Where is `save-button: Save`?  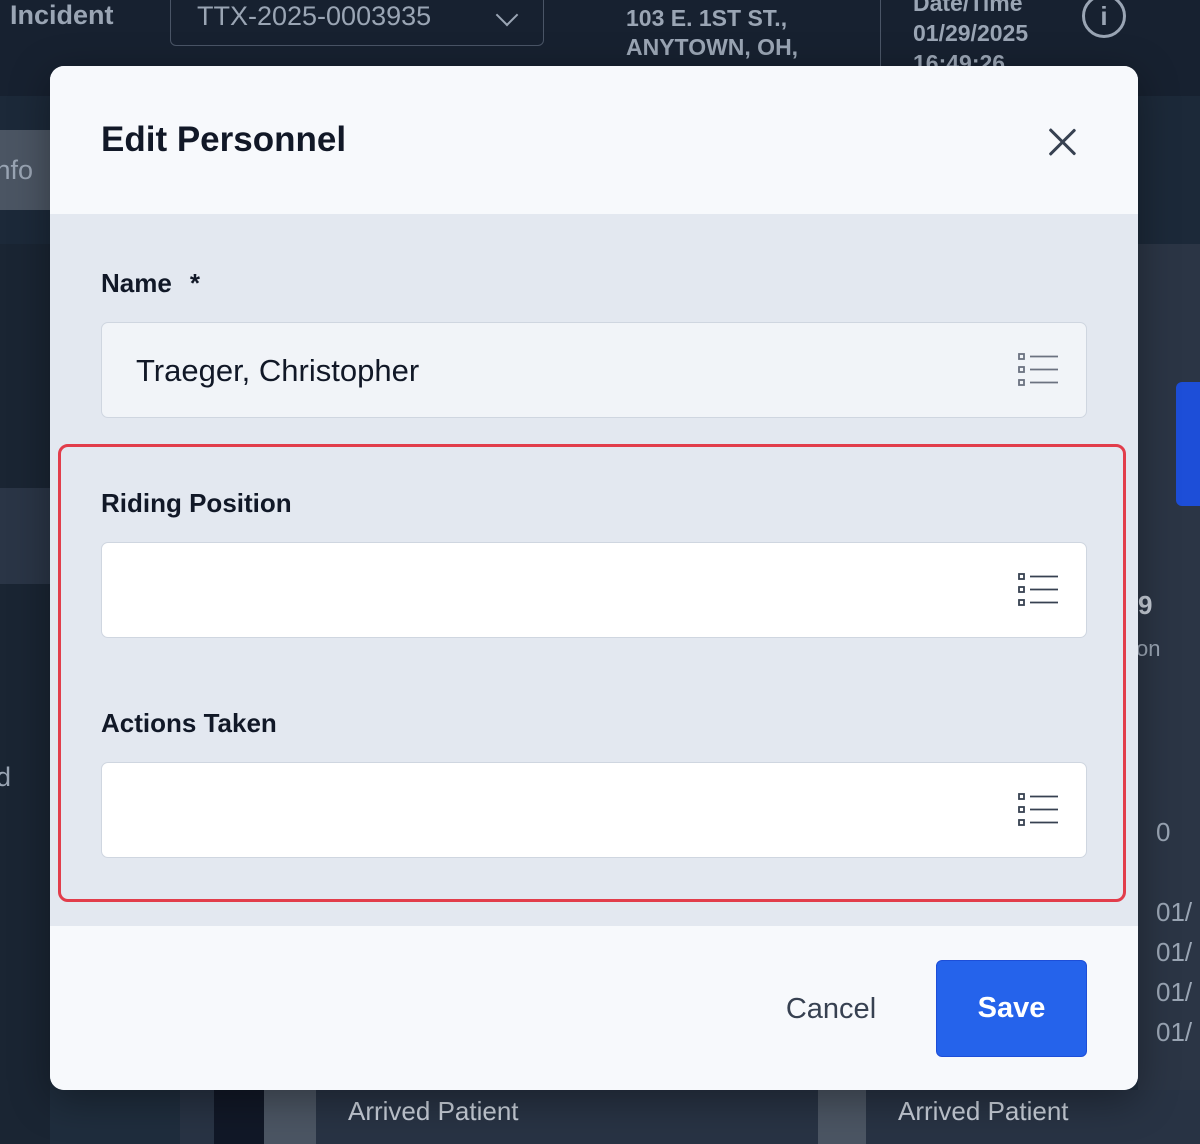
save-button: Save is located at coordinates (1011, 1008).